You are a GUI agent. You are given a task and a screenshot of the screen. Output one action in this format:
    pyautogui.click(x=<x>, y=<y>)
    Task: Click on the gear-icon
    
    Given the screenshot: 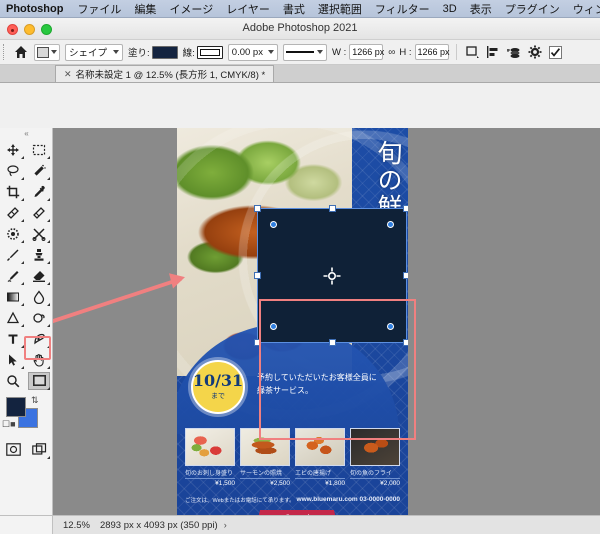 What is the action you would take?
    pyautogui.click(x=535, y=52)
    